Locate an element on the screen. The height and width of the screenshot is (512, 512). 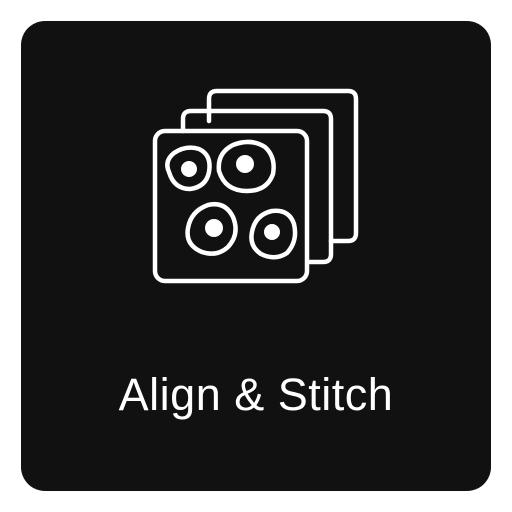
cell-nucleus-top-right is located at coordinates (245, 164).